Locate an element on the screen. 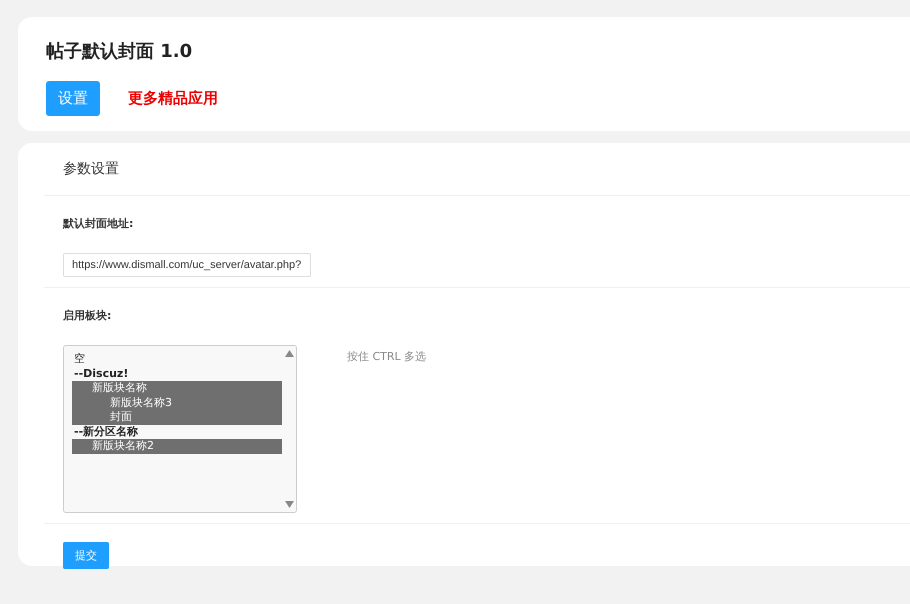 This screenshot has width=910, height=604. scroll-up-icon is located at coordinates (289, 353).